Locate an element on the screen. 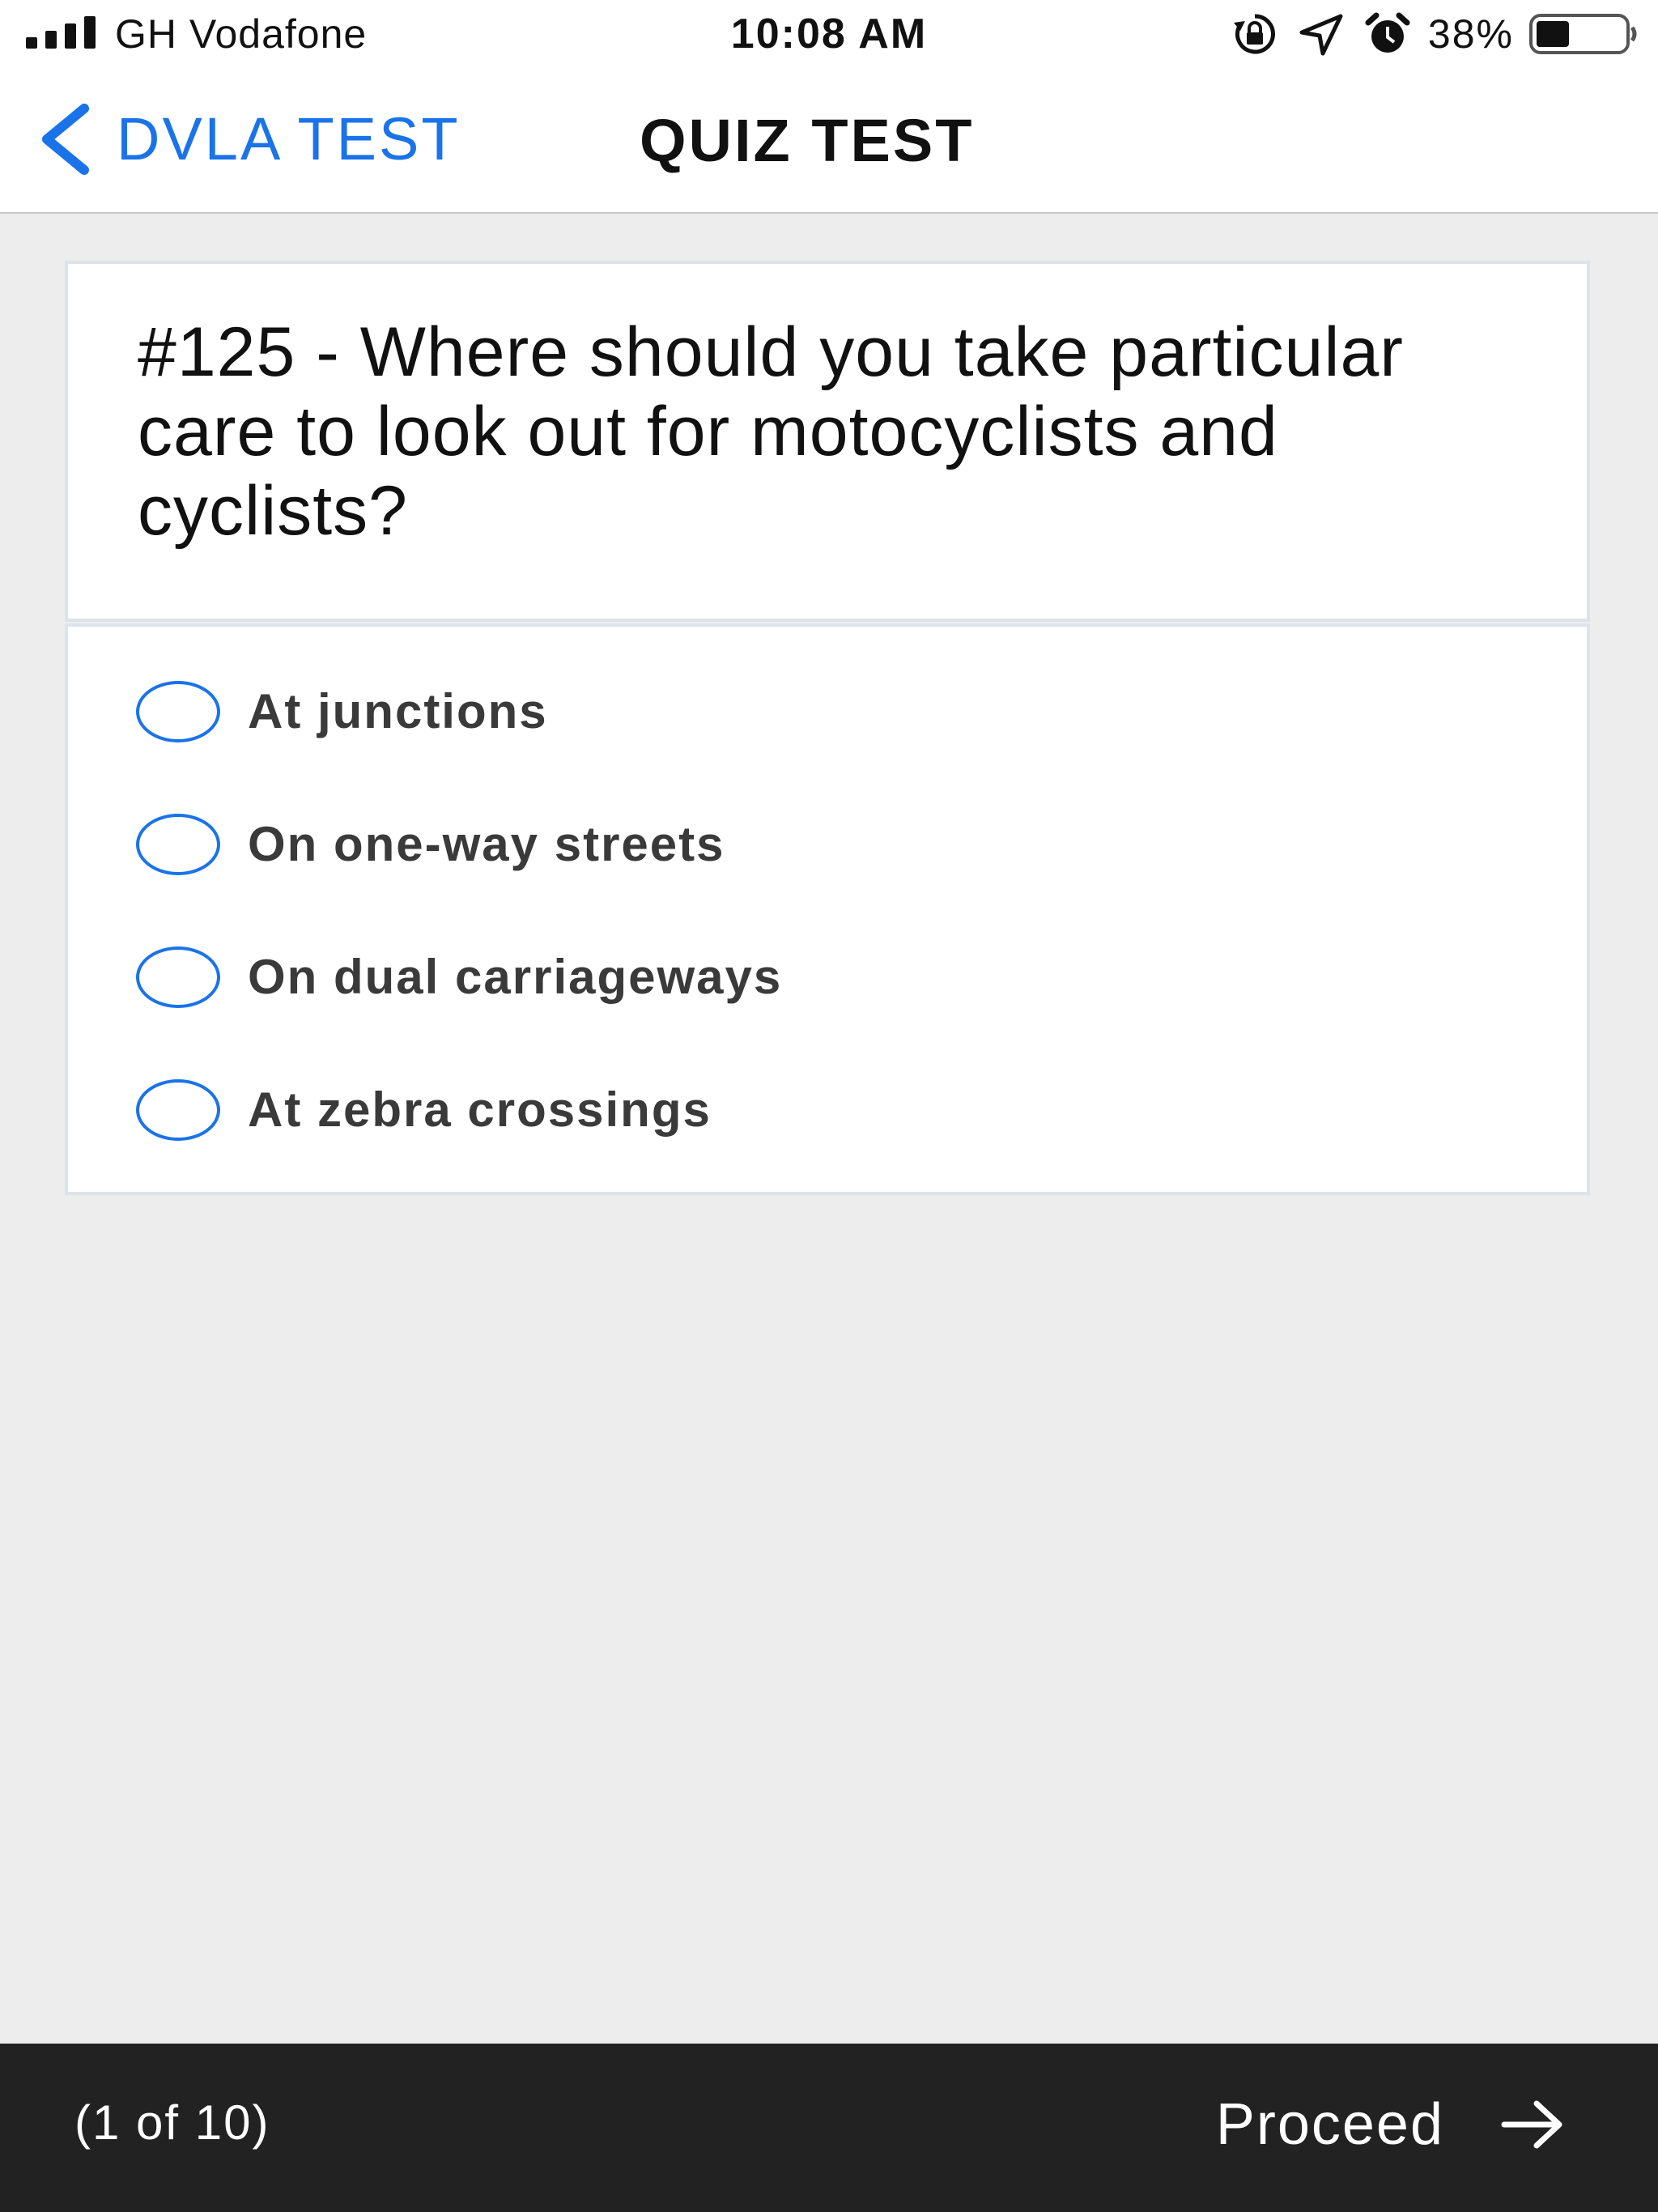 The height and width of the screenshot is (2212, 1658). status-indicators: 38% is located at coordinates (1434, 34).